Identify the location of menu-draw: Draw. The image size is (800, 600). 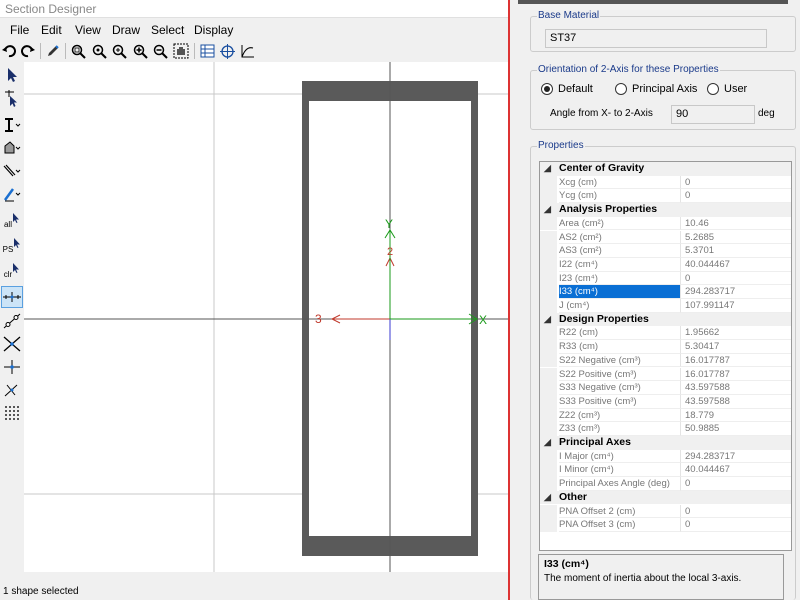
(126, 30).